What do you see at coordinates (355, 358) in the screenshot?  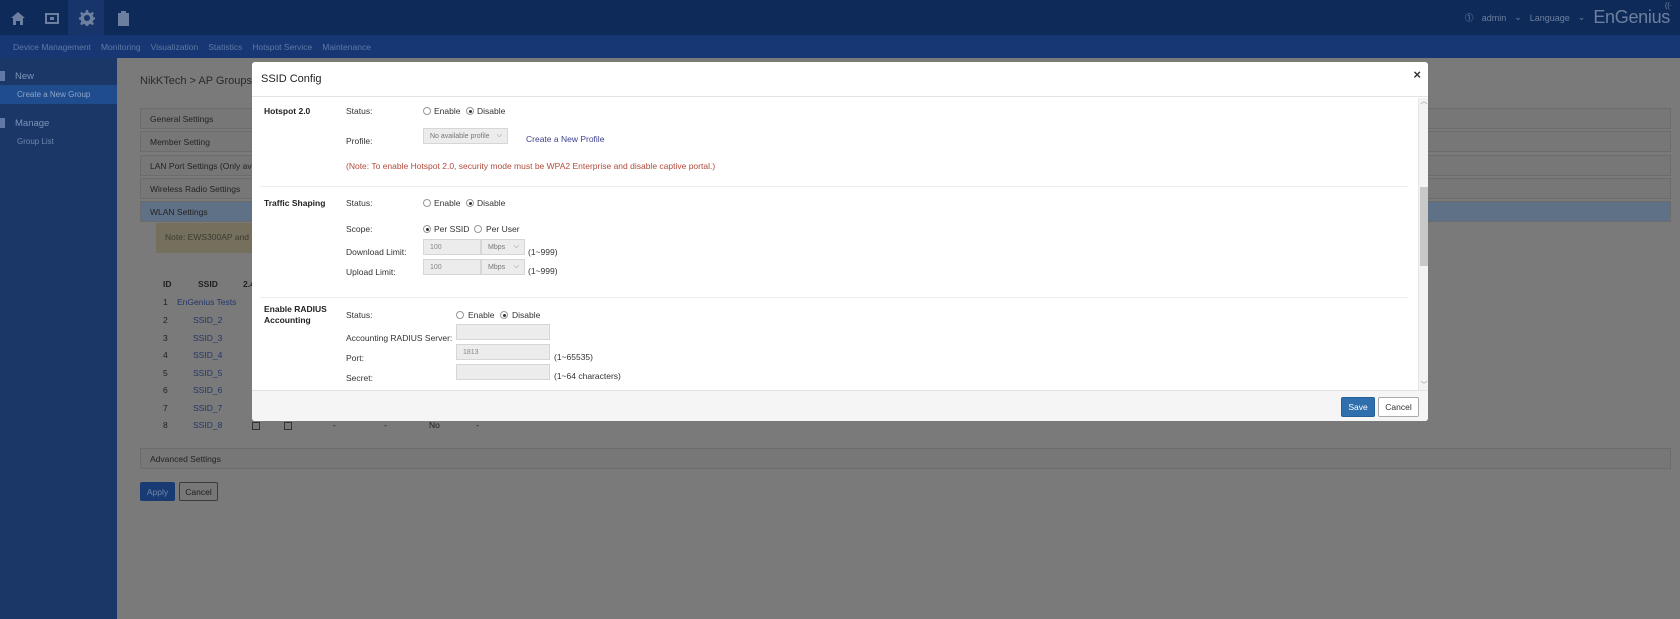 I see `radius-port-label: Port:` at bounding box center [355, 358].